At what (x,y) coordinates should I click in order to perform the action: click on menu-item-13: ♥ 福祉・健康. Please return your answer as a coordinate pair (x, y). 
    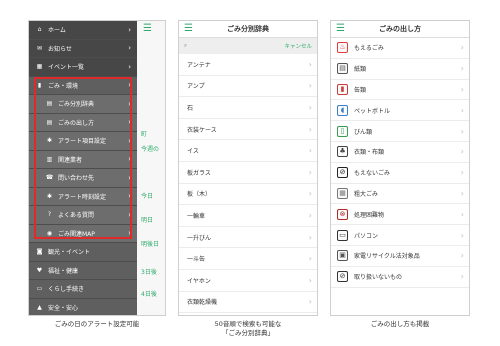
    Looking at the image, I should click on (83, 270).